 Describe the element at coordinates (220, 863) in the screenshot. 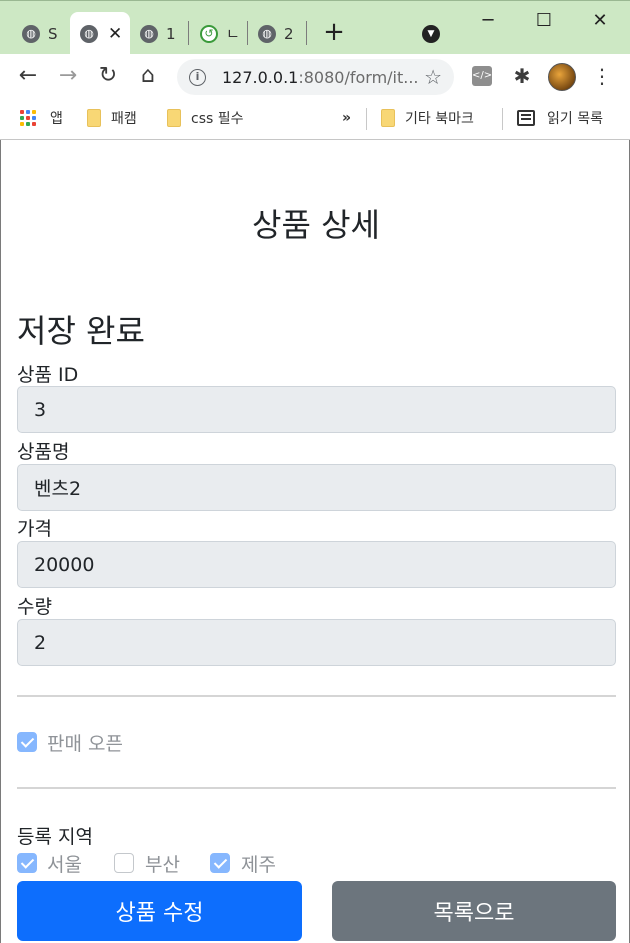

I see `region-checkbox-jeju` at that location.